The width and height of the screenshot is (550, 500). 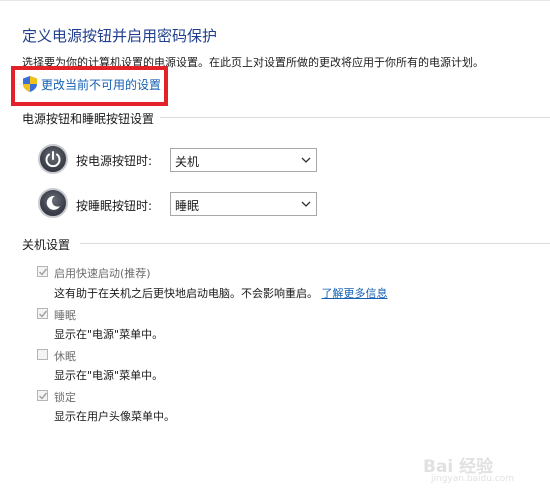 I want to click on power-button-action-value: 关机, so click(x=187, y=162).